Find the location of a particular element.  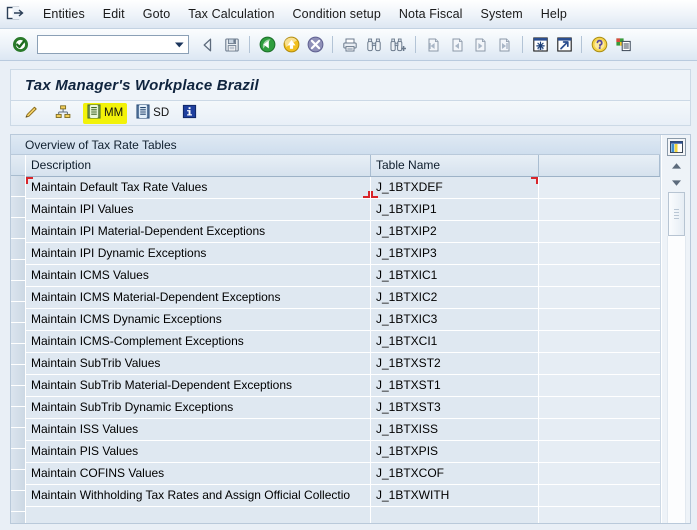

chevron-down-icon is located at coordinates (179, 44).